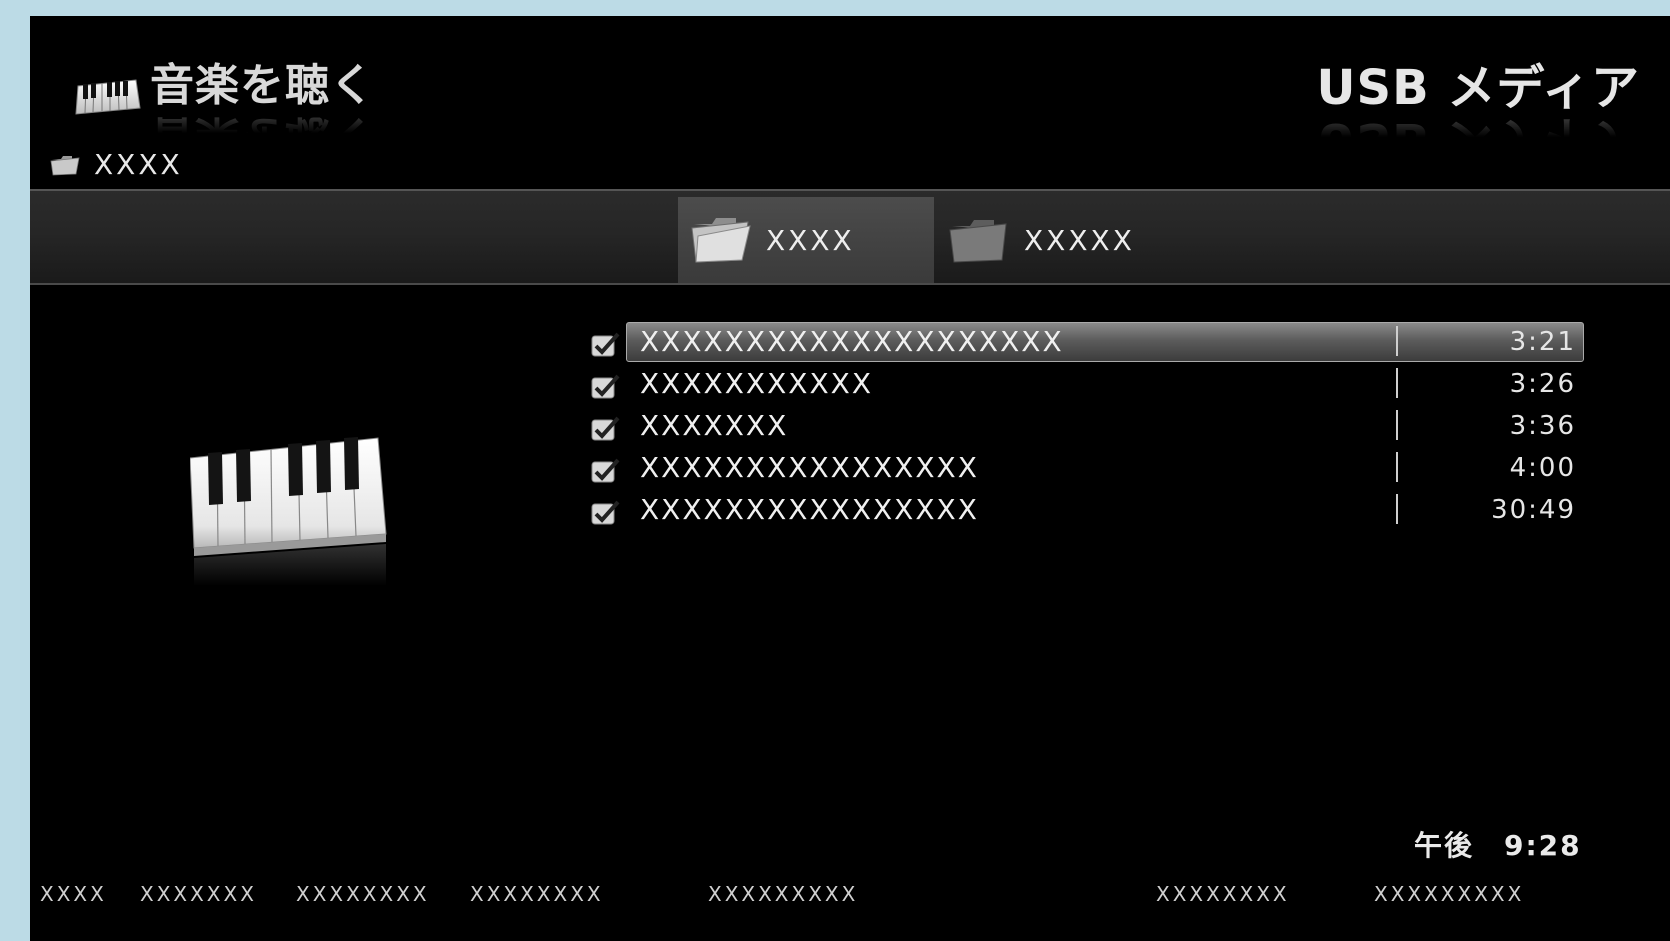  I want to click on breadcrumb: XXXX, so click(116, 164).